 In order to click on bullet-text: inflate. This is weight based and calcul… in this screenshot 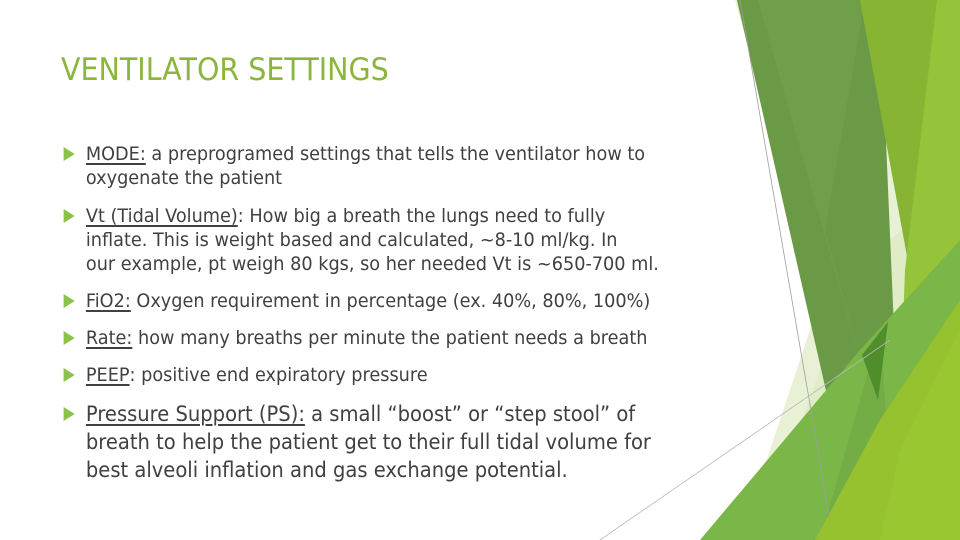, I will do `click(351, 240)`.